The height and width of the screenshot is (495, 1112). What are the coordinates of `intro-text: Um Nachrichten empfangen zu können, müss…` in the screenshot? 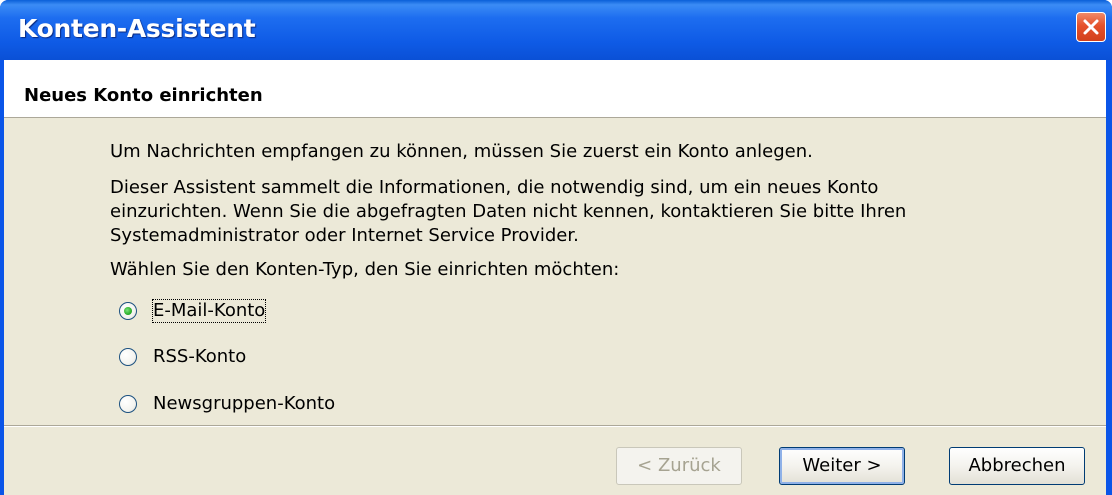 It's located at (461, 151).